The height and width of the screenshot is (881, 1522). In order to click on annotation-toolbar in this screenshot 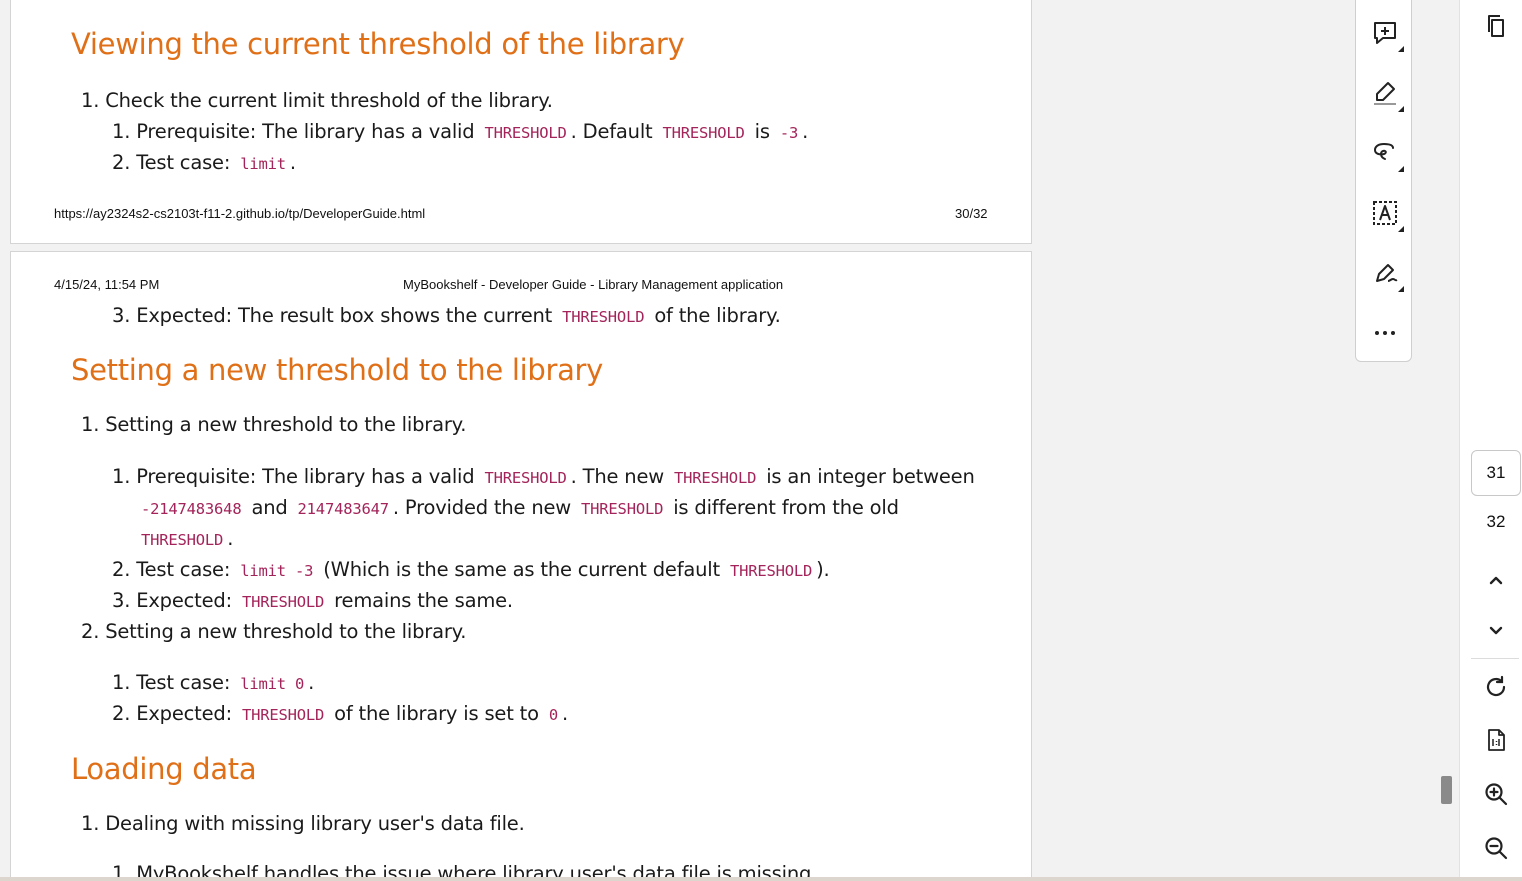, I will do `click(1383, 181)`.